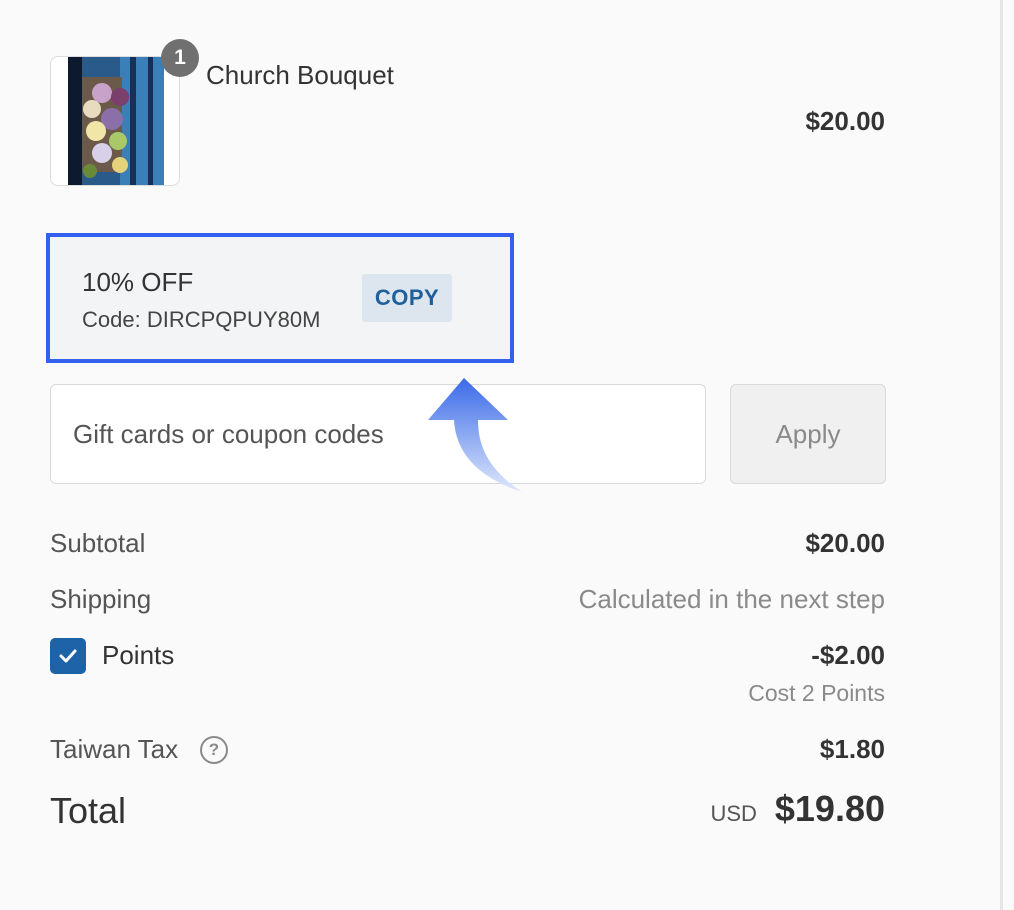 The image size is (1014, 910). Describe the element at coordinates (475, 435) in the screenshot. I see `curved-arrow-icon` at that location.